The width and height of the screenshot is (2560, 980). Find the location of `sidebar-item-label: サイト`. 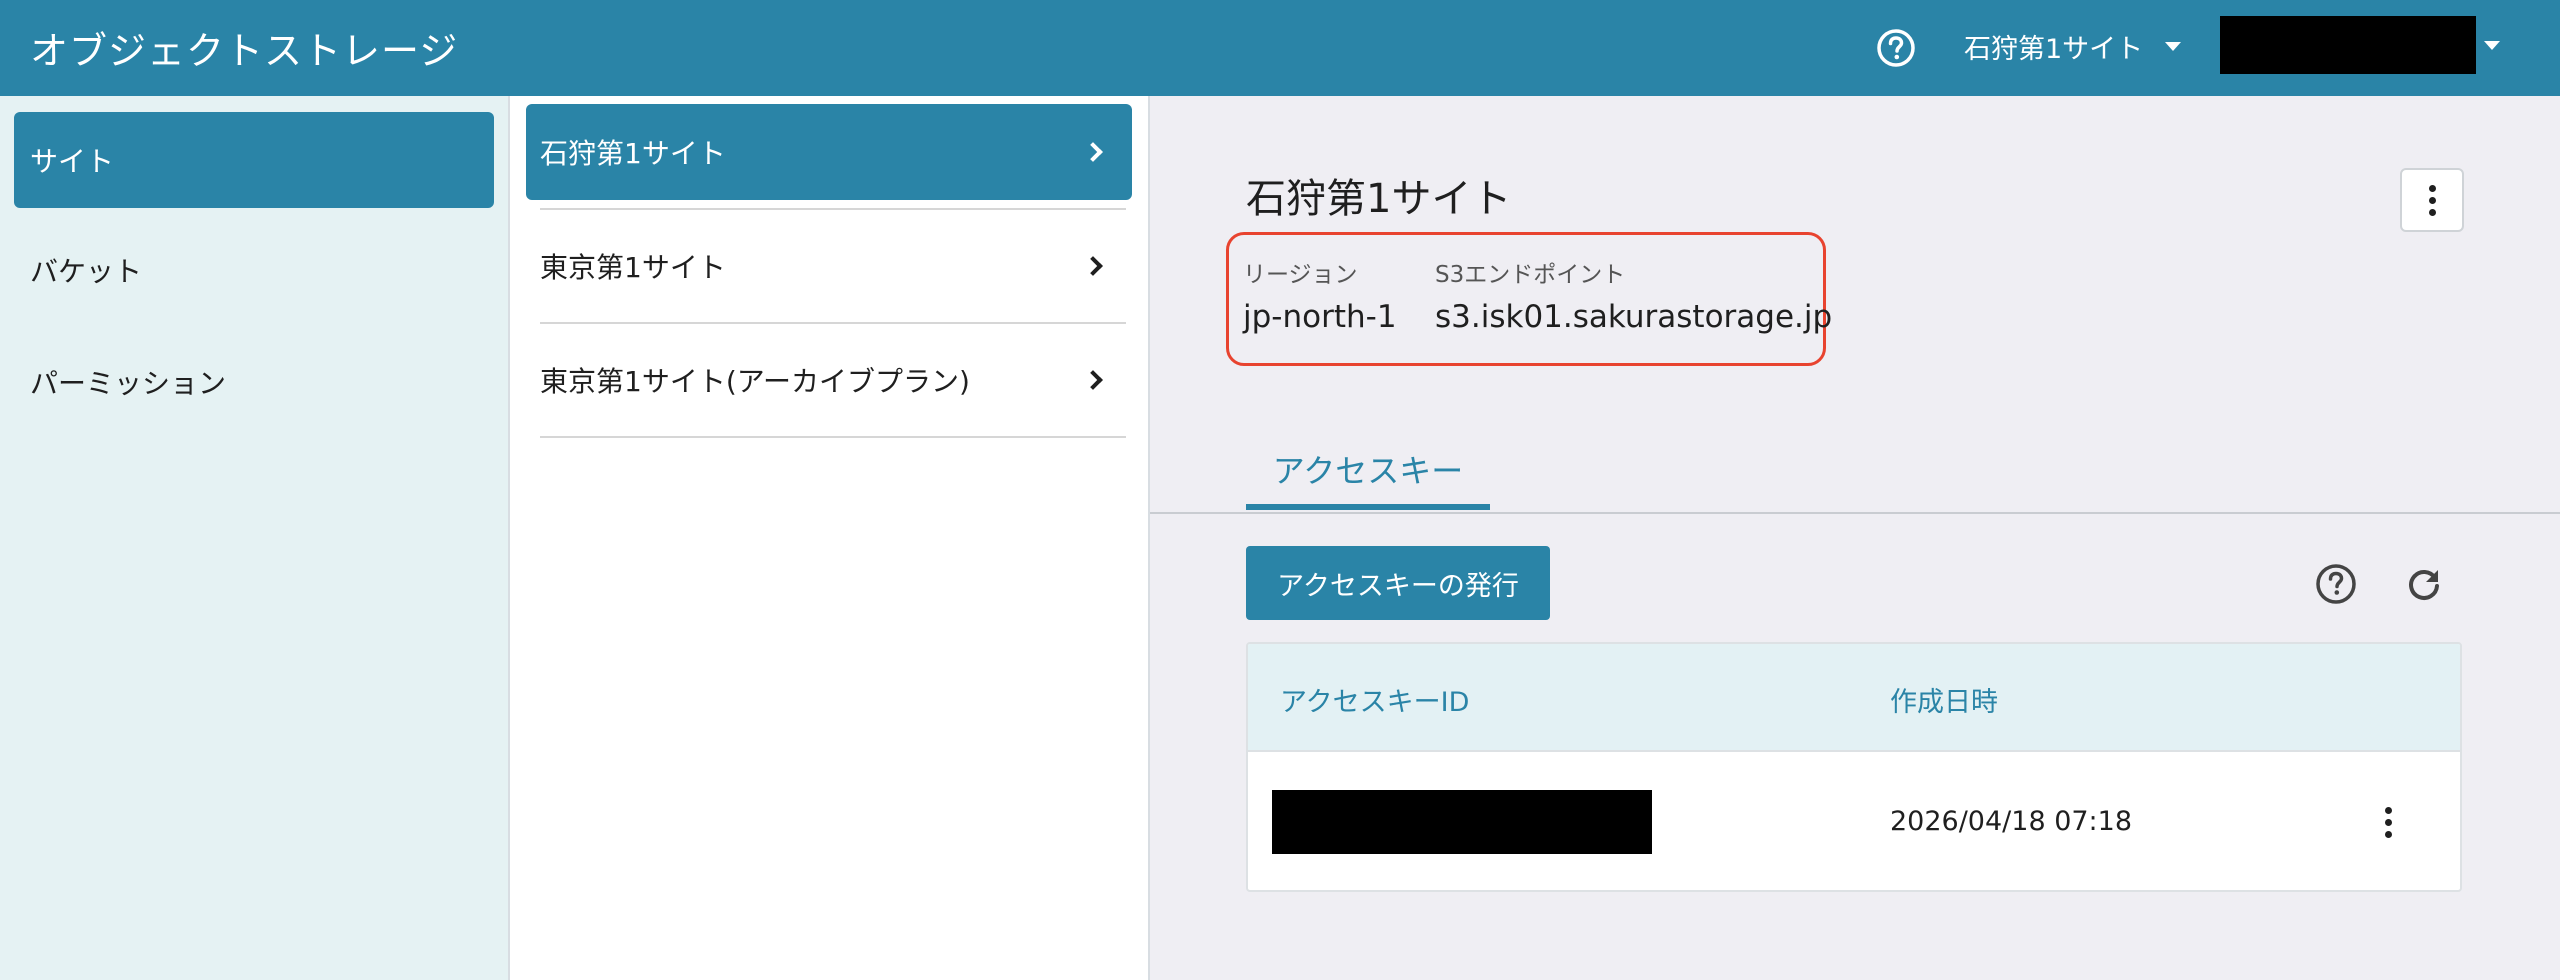

sidebar-item-label: サイト is located at coordinates (72, 161).